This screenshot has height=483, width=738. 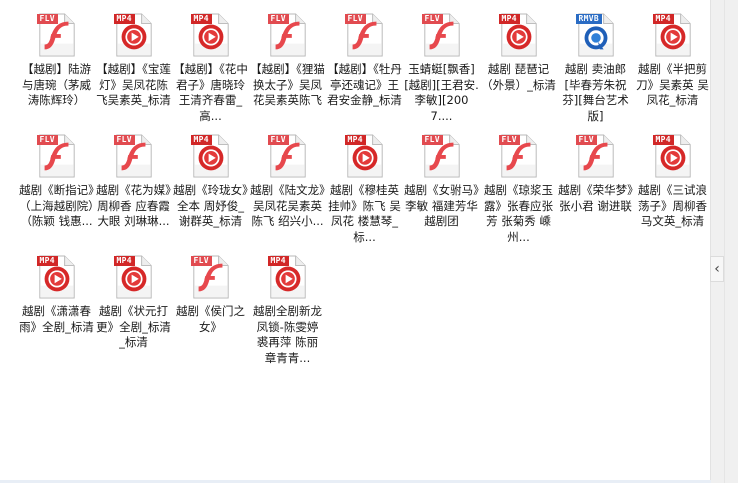 I want to click on file-item: FLV 越剧《荣华梦》张小君 谢进联, so click(x=595, y=193).